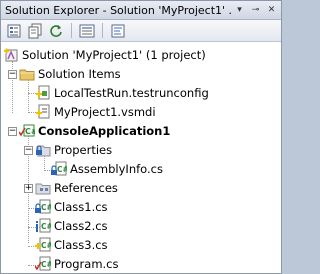  I want to click on tree-item-project: C# ConsoleApplication1, so click(94, 131).